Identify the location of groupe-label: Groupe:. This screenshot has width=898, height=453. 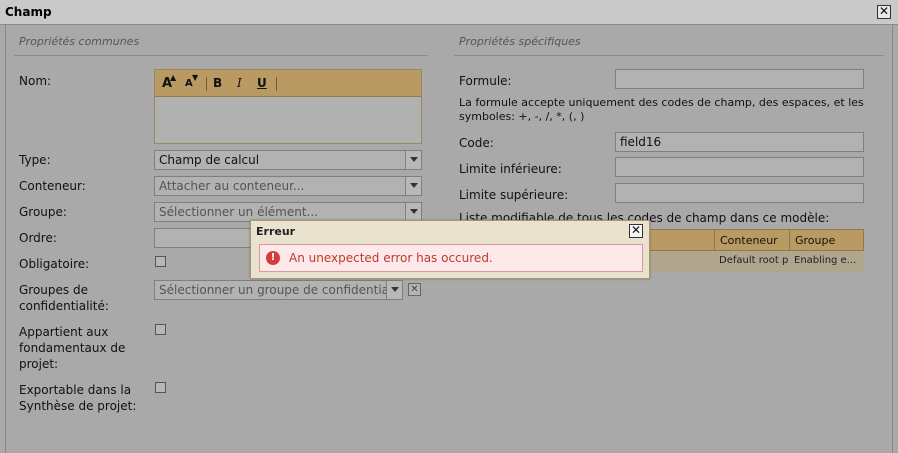
(43, 212).